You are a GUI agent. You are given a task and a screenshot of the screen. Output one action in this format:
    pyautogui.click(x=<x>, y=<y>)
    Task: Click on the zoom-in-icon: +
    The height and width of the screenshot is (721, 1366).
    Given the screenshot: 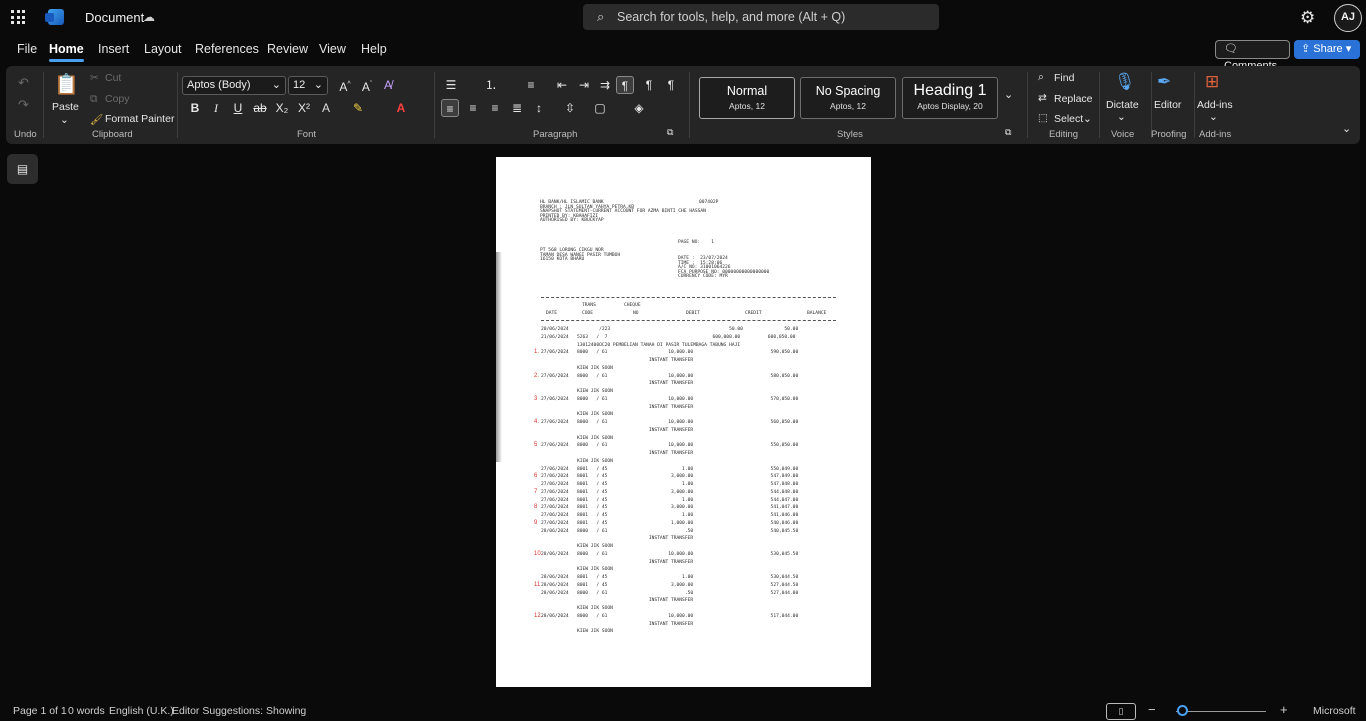 What is the action you would take?
    pyautogui.click(x=1284, y=709)
    